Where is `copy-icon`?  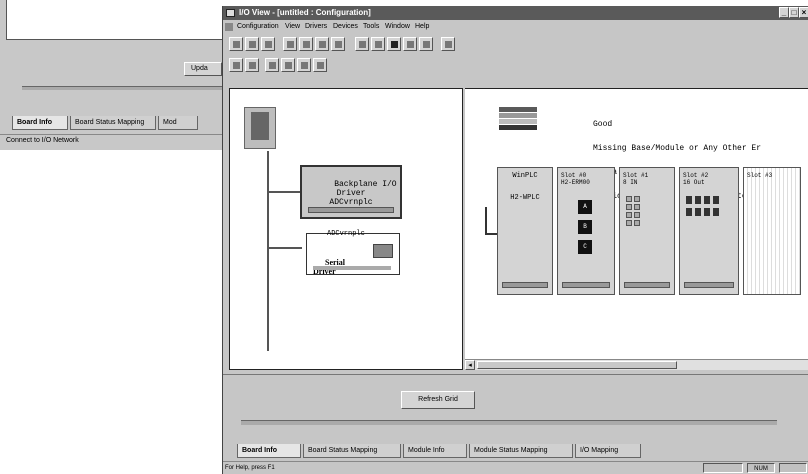 copy-icon is located at coordinates (306, 44).